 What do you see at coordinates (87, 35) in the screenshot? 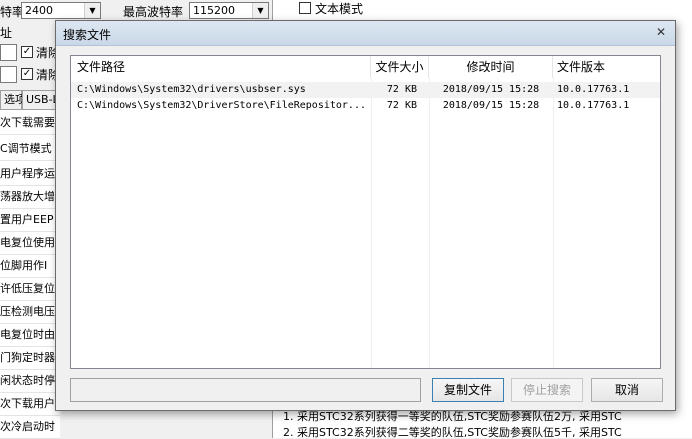
I see `dialog-title: 搜索文件` at bounding box center [87, 35].